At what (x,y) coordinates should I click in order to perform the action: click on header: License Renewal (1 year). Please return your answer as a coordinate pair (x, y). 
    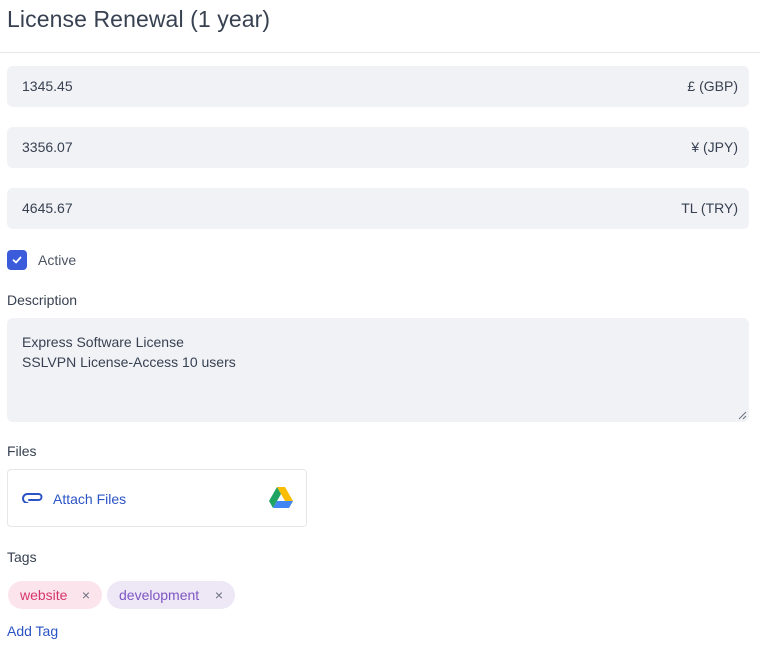
    Looking at the image, I should click on (380, 26).